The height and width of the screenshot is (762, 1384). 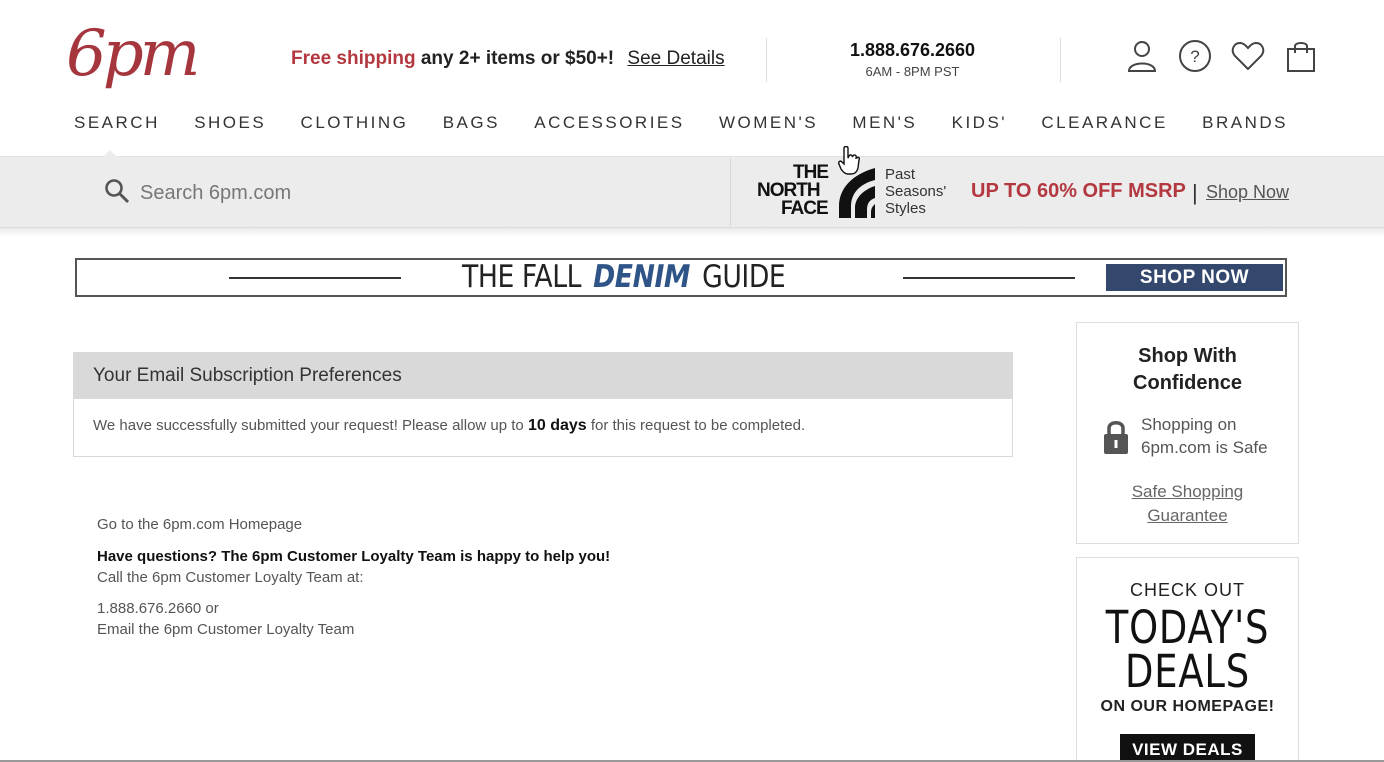 I want to click on guarantee-link-line2: Guarantee, so click(x=1187, y=516).